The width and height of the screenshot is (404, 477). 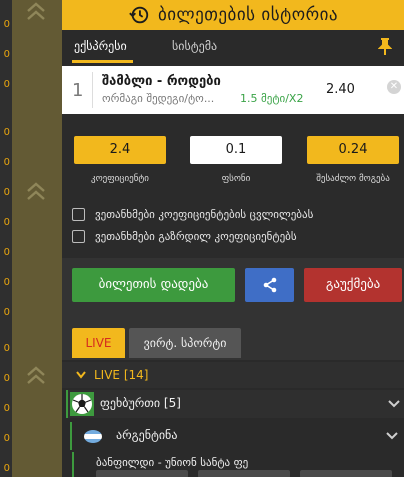 I want to click on live-count: LIVE [14], so click(x=121, y=375).